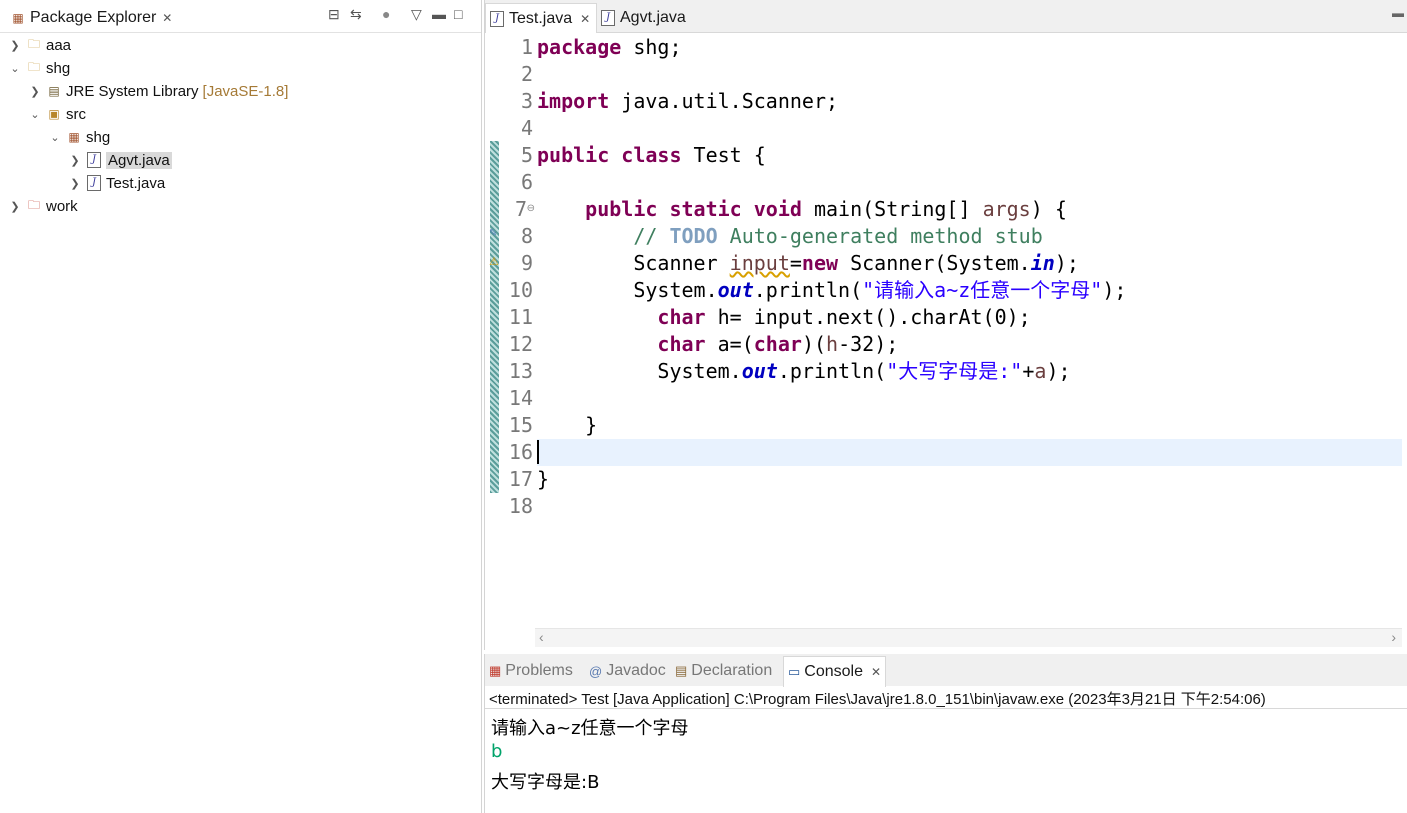  I want to click on source-folder-icon: ▣, so click(54, 114).